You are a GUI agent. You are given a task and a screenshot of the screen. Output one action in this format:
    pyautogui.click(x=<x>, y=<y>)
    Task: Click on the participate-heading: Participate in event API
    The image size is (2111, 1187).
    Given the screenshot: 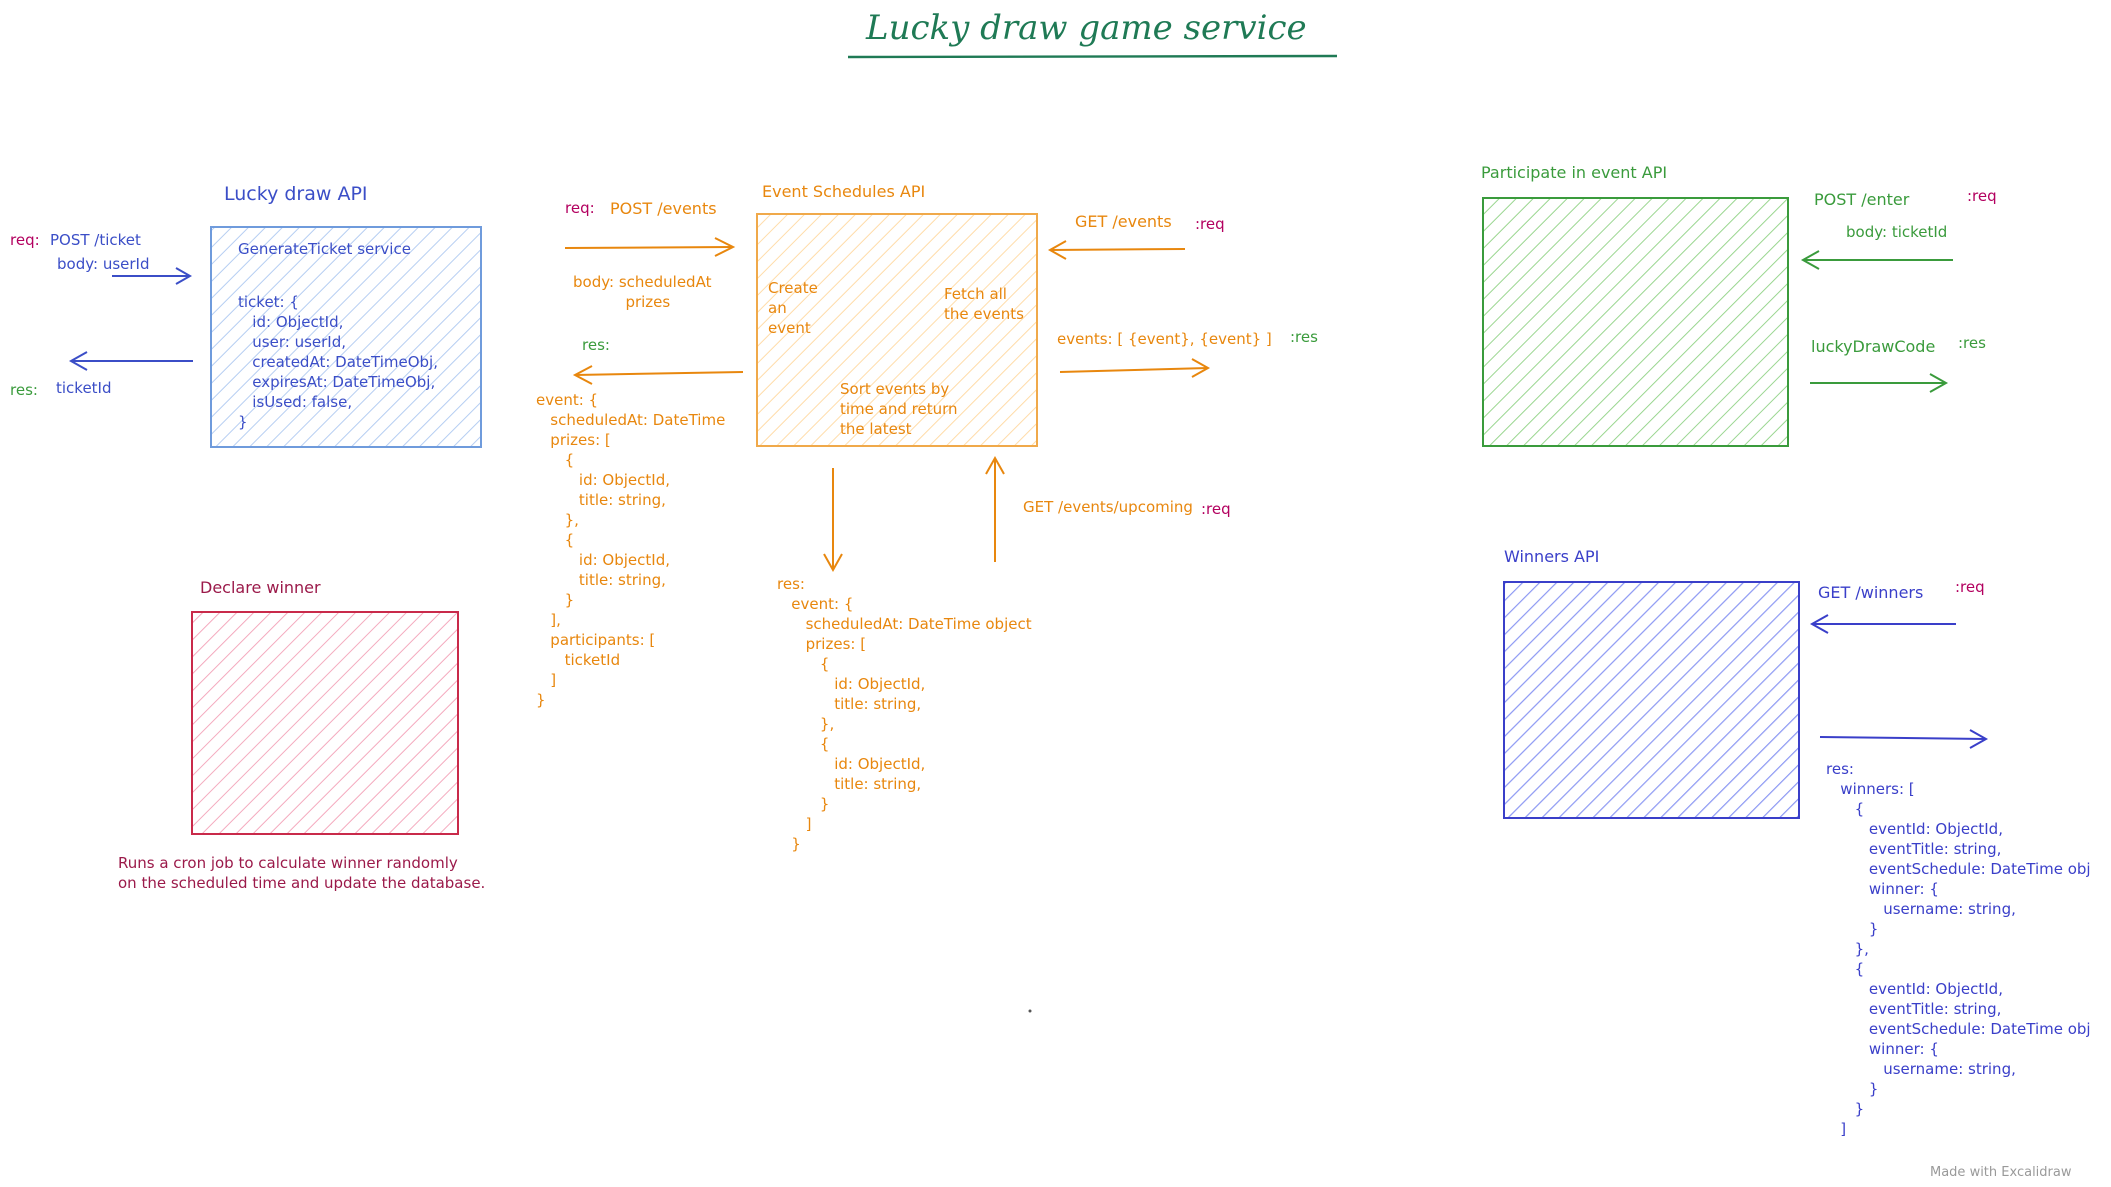 What is the action you would take?
    pyautogui.click(x=1574, y=172)
    